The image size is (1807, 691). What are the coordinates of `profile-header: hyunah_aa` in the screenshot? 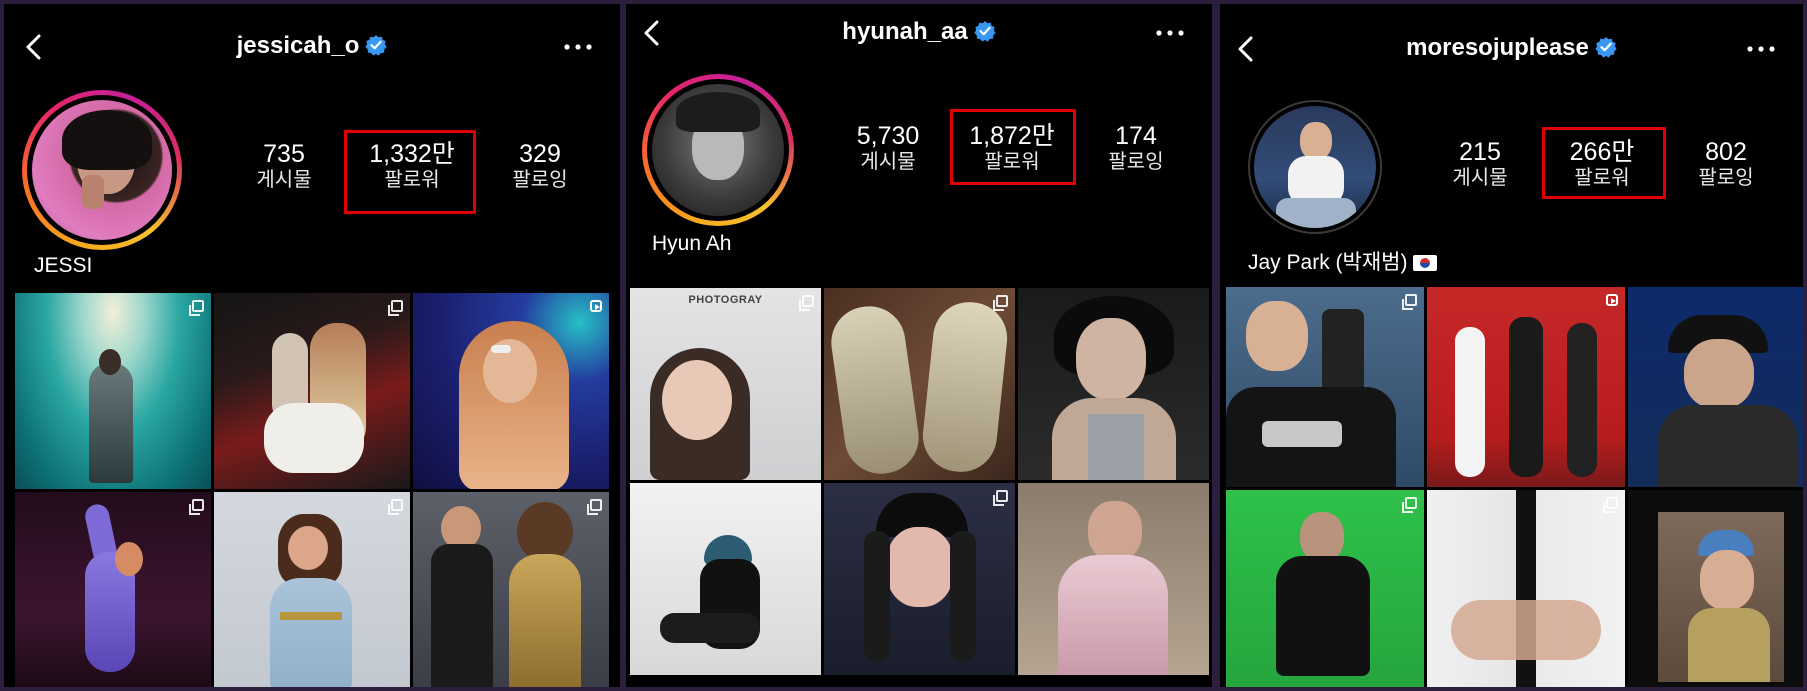 It's located at (919, 32).